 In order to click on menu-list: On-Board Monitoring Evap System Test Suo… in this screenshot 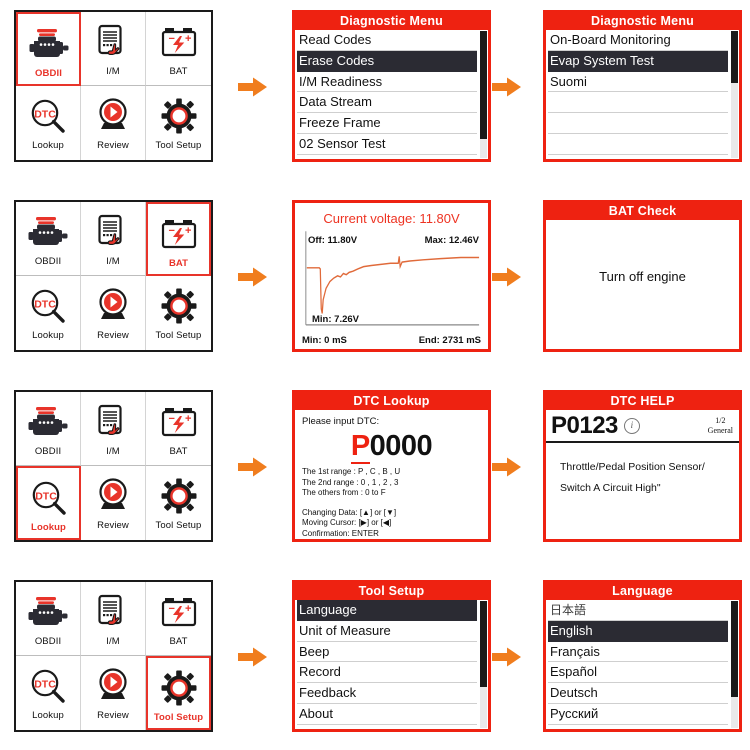, I will do `click(642, 94)`.